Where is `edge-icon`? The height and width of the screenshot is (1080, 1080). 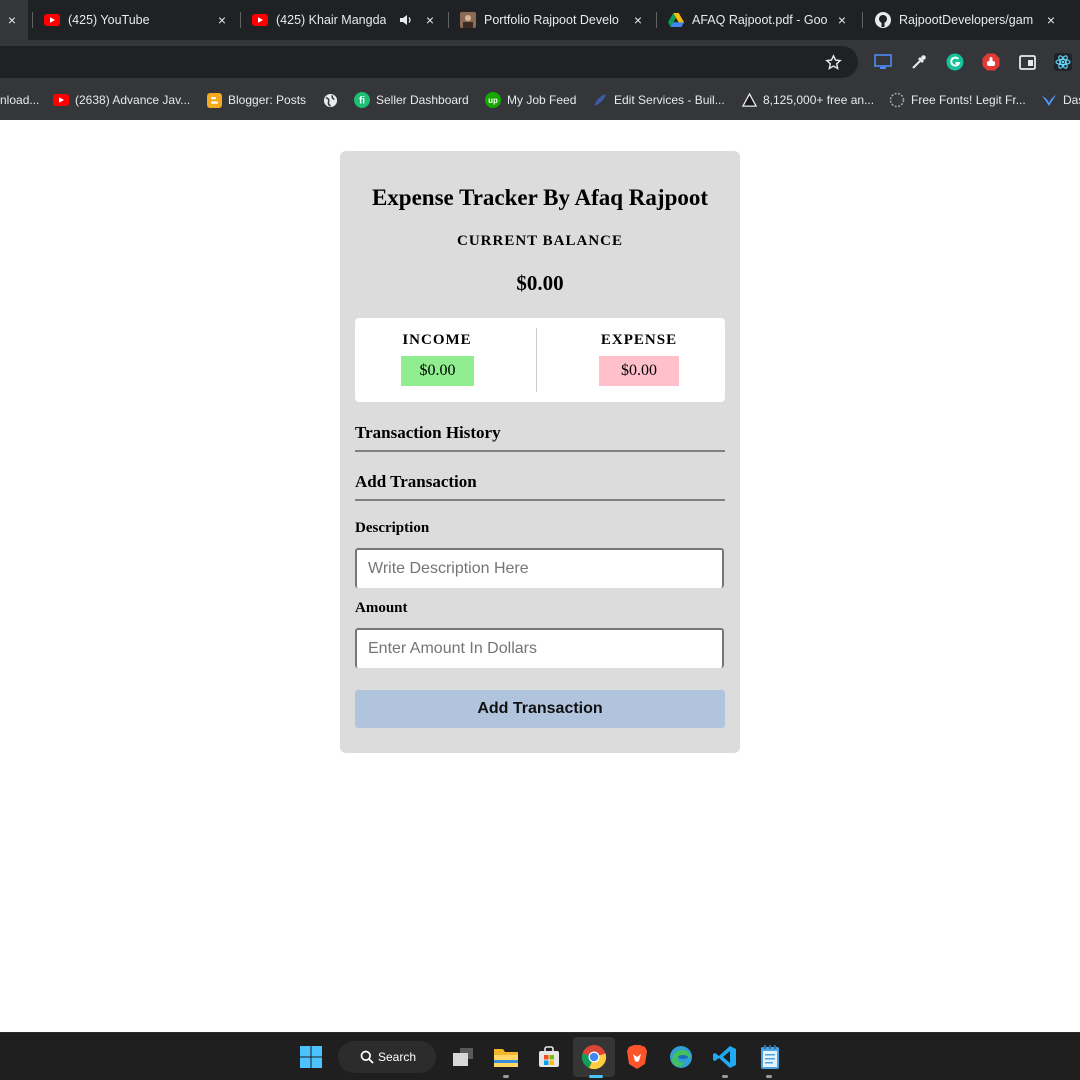
edge-icon is located at coordinates (681, 1057).